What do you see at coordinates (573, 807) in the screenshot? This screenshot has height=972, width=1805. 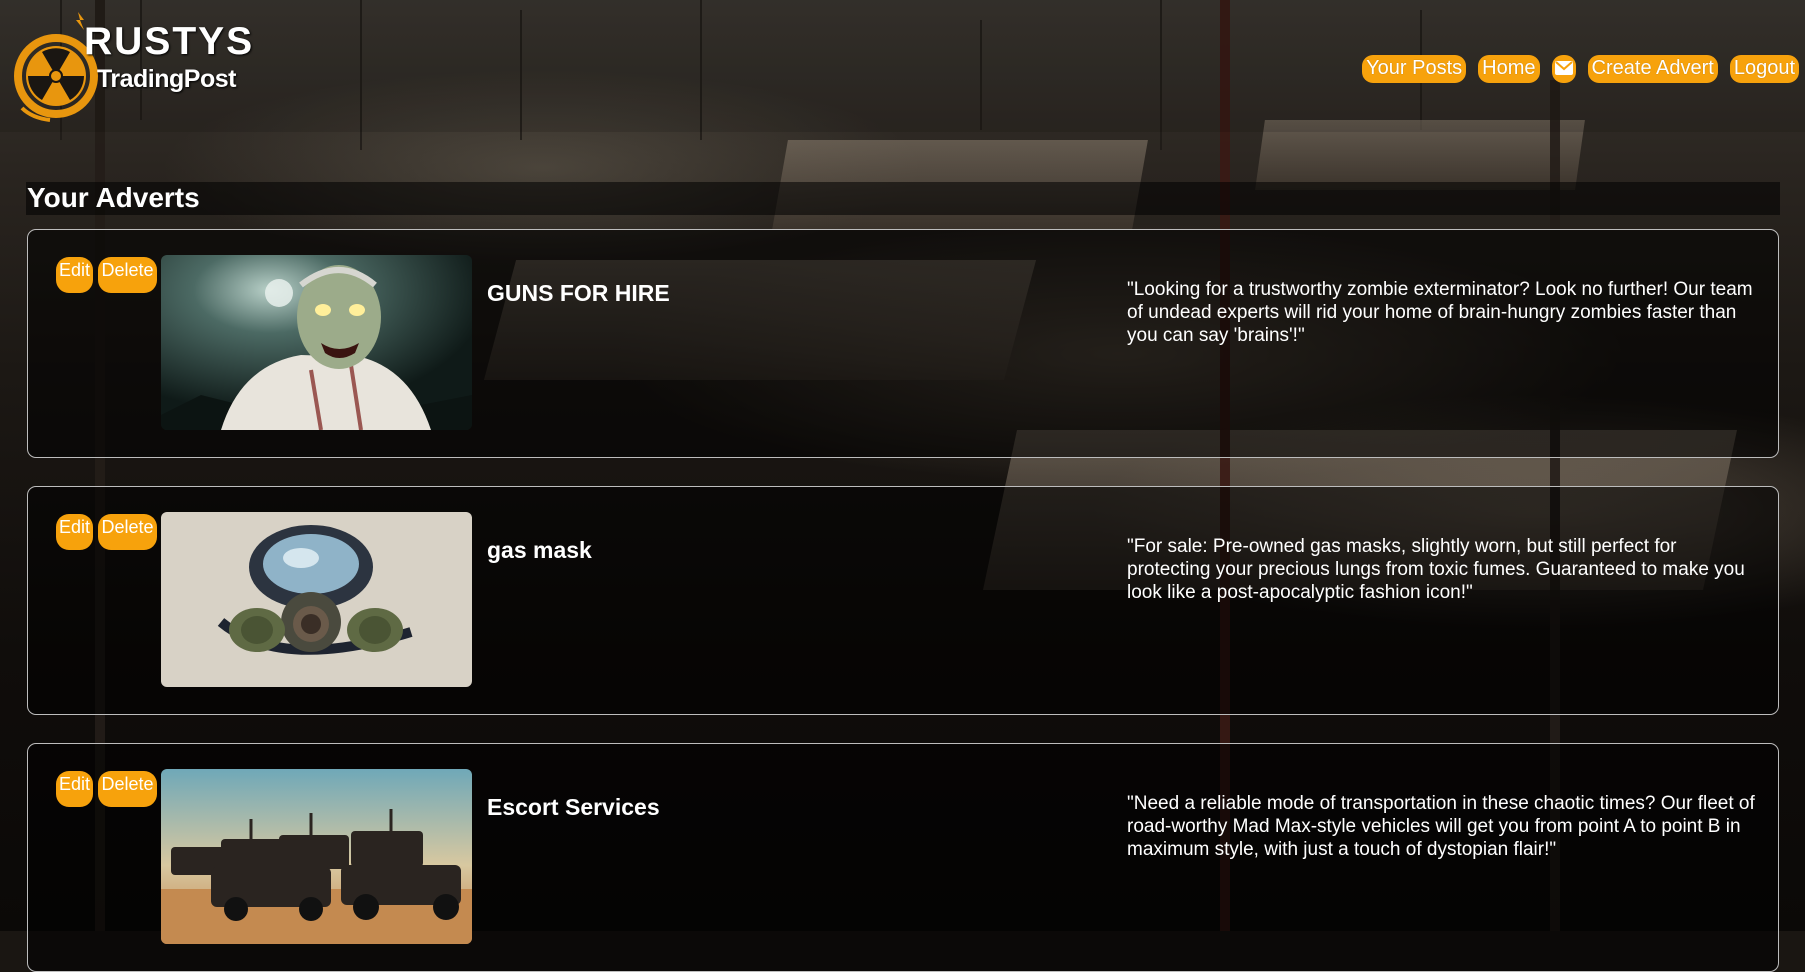 I see `advert-title: Escort Services` at bounding box center [573, 807].